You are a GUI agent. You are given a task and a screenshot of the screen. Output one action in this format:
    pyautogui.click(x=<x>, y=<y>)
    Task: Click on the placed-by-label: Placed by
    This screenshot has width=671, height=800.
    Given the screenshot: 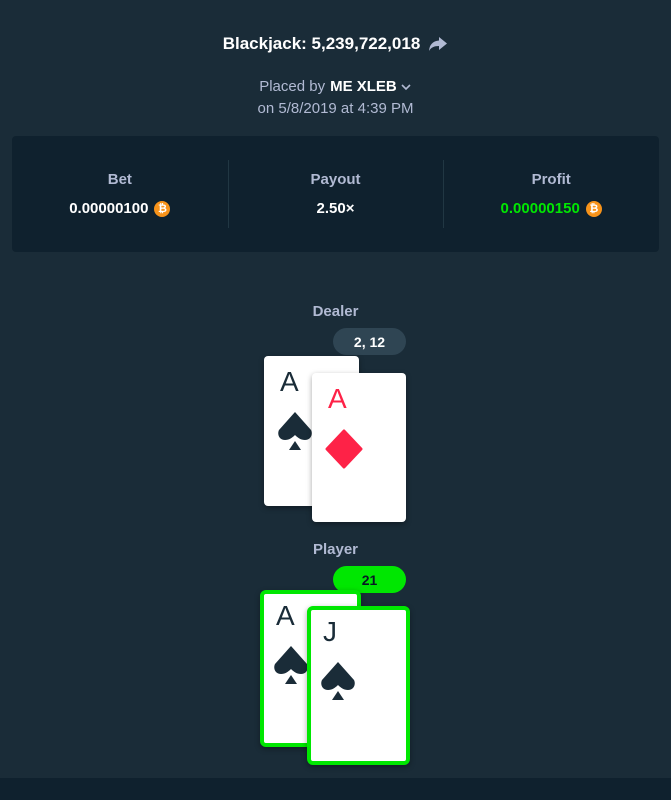 What is the action you would take?
    pyautogui.click(x=292, y=86)
    